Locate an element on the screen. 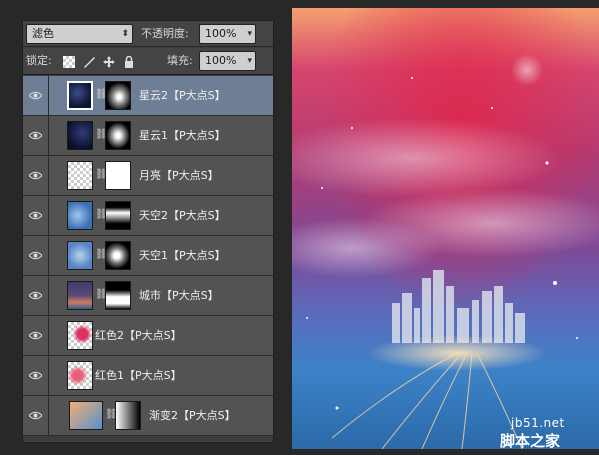 Image resolution: width=599 pixels, height=455 pixels. layer-row: 红色2【P大点S】 is located at coordinates (148, 336).